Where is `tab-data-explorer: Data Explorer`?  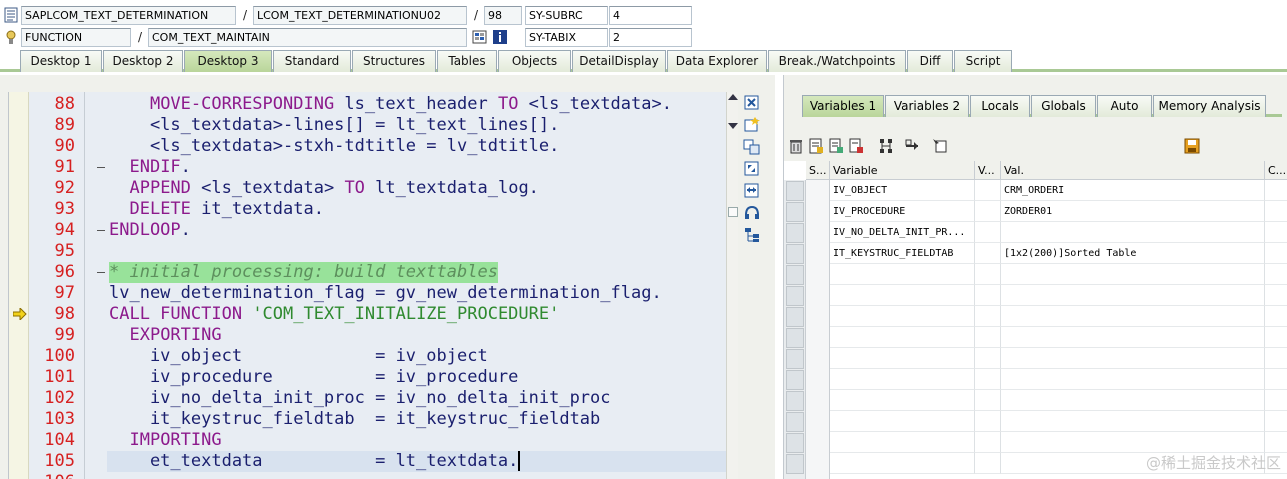 tab-data-explorer: Data Explorer is located at coordinates (717, 61).